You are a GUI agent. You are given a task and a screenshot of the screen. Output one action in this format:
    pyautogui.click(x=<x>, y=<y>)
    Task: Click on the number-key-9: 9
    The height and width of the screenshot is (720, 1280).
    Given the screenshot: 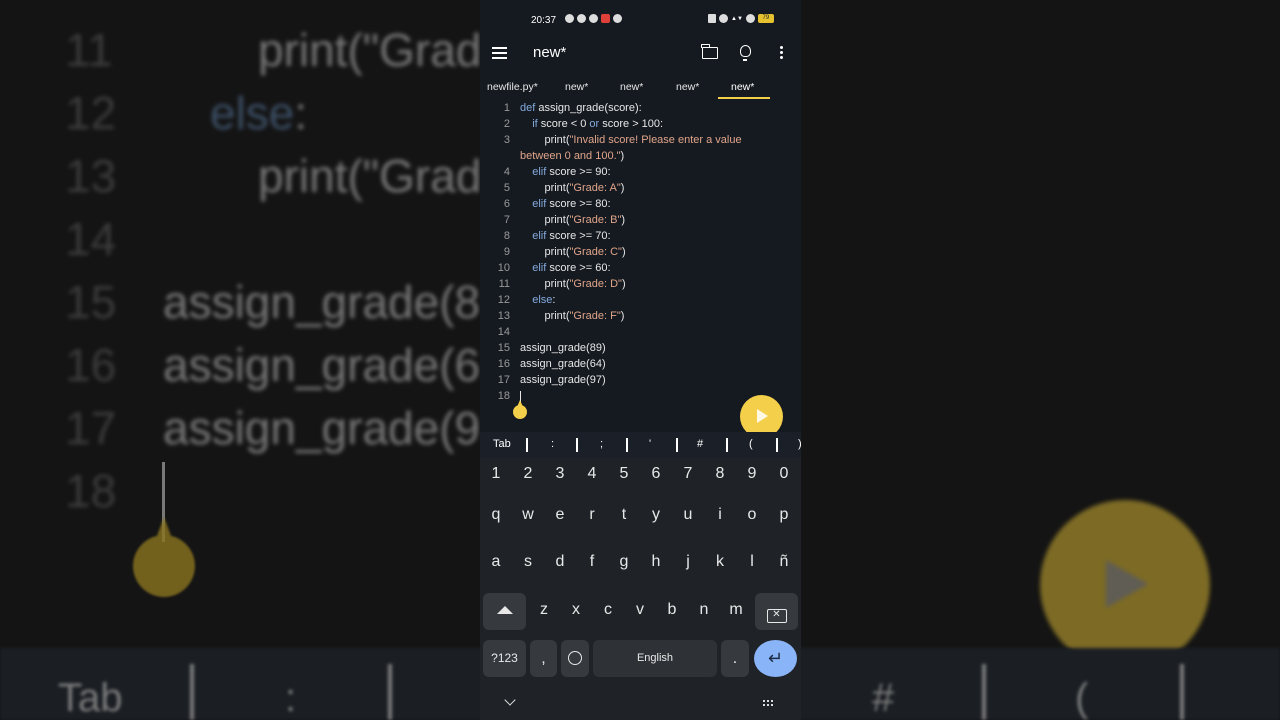 What is the action you would take?
    pyautogui.click(x=752, y=474)
    